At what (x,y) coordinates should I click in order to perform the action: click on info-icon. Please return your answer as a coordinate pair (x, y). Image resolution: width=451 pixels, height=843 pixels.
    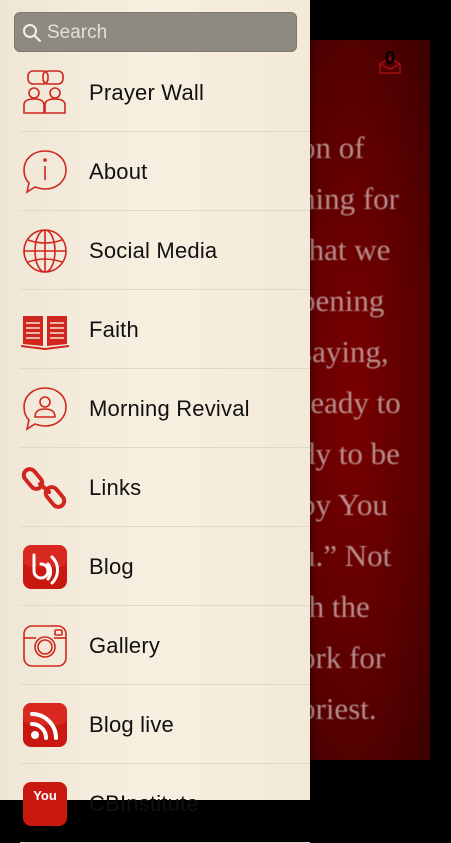
    Looking at the image, I should click on (45, 172).